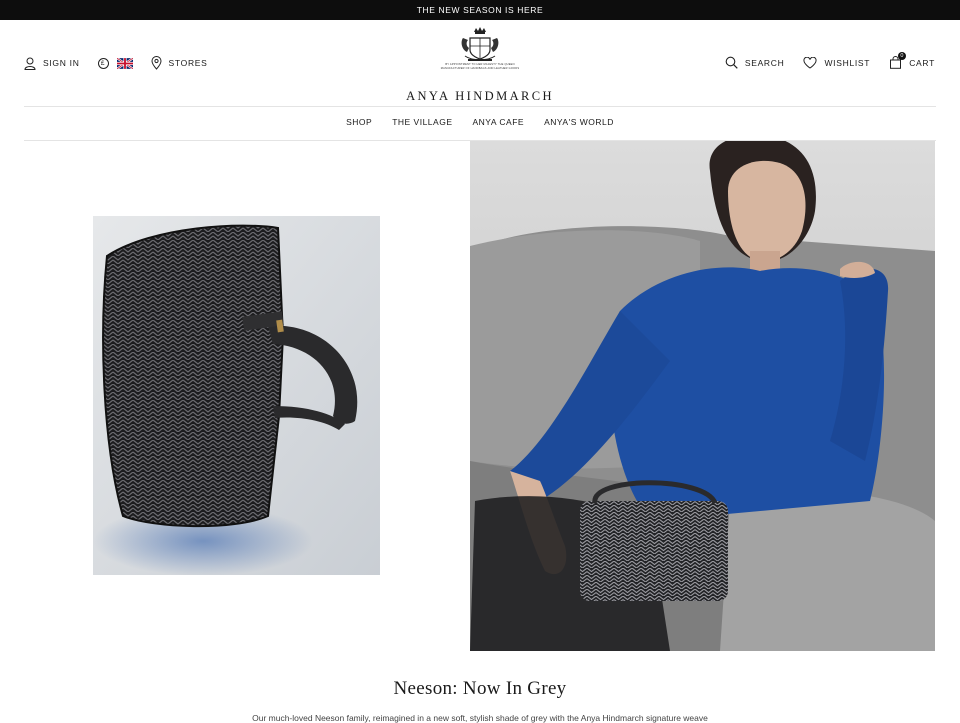 This screenshot has width=960, height=723. I want to click on feature-heading: Neeson: Now In Grey, so click(480, 688).